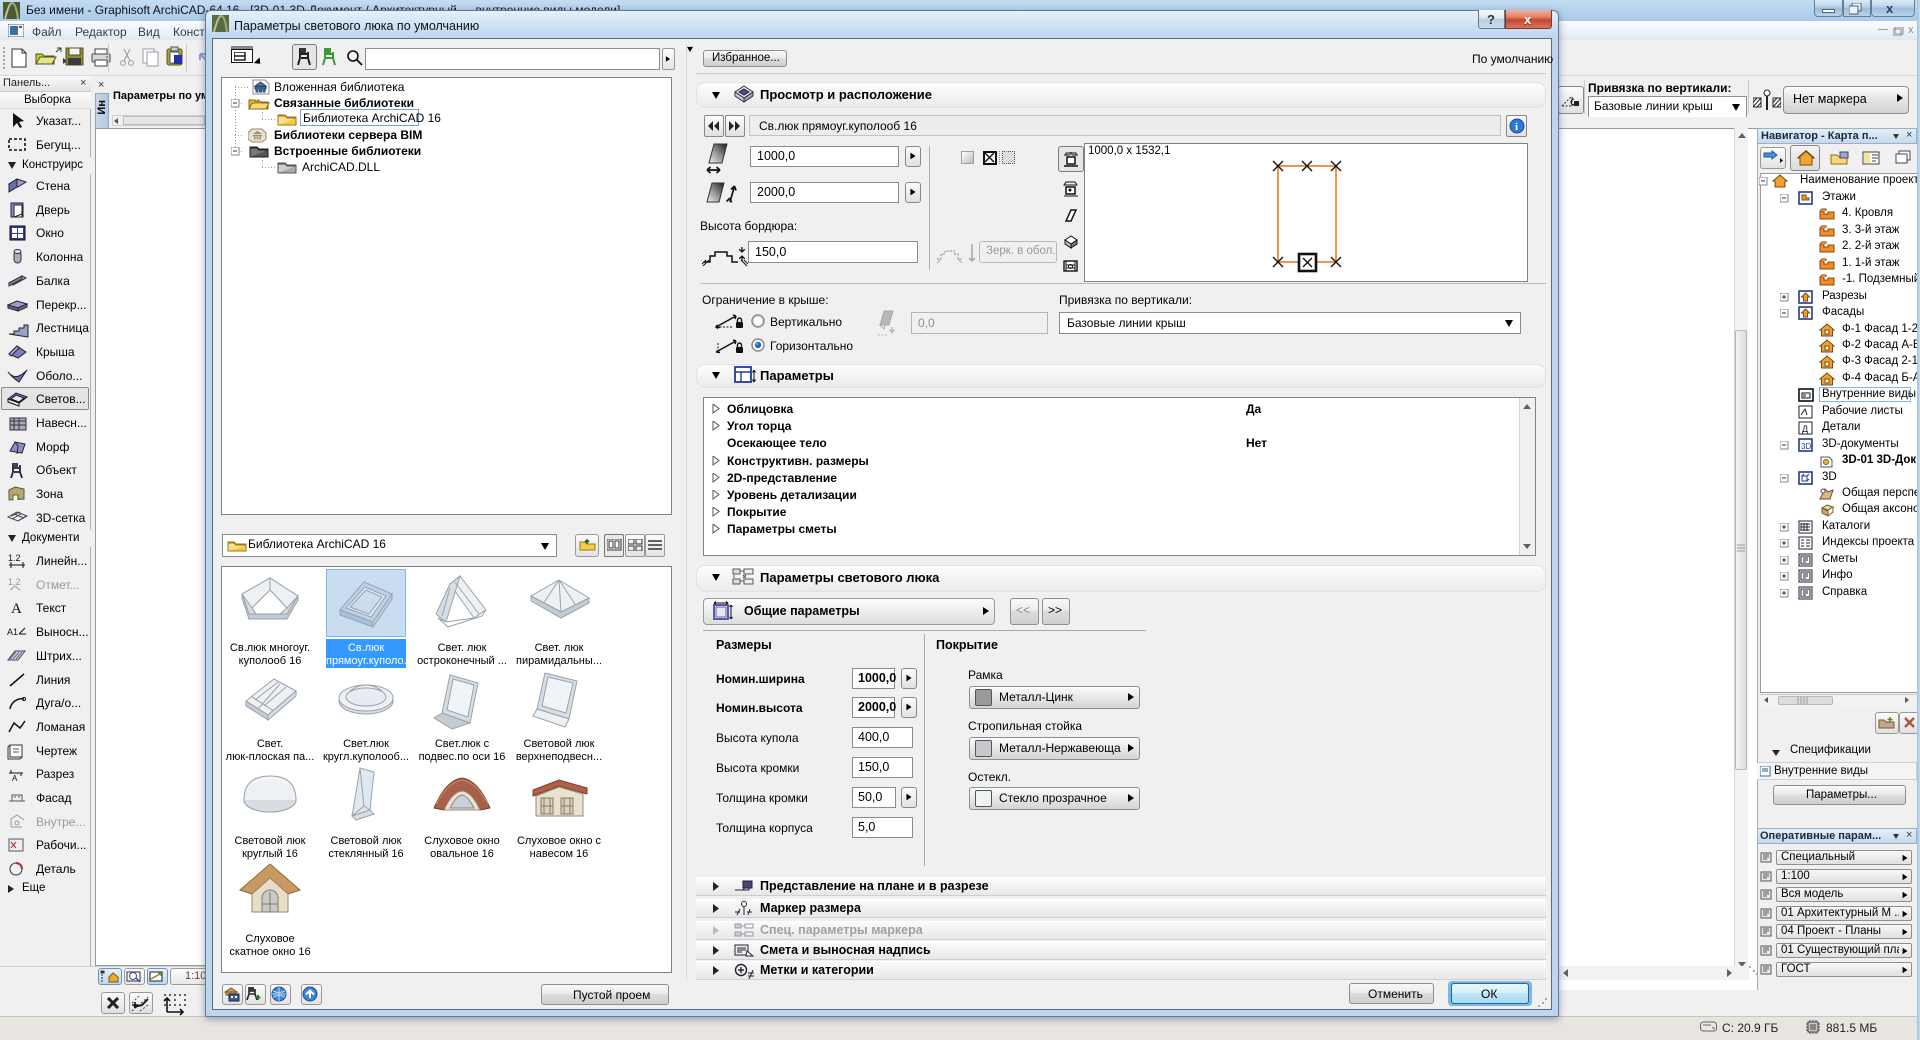 This screenshot has height=1040, width=1920. What do you see at coordinates (1806, 446) in the screenshot?
I see `svg-text: 3D` at bounding box center [1806, 446].